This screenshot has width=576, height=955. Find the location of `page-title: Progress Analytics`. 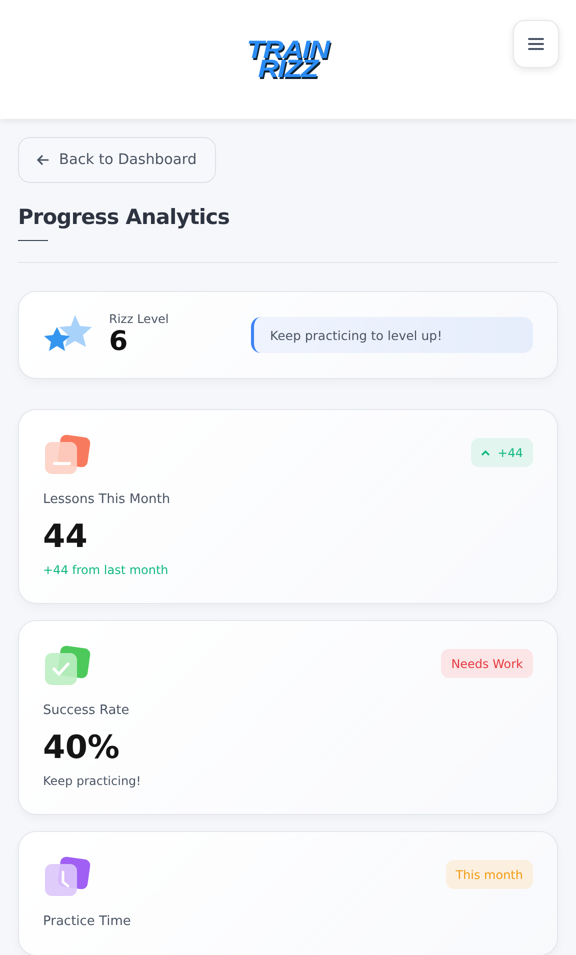

page-title: Progress Analytics is located at coordinates (124, 217).